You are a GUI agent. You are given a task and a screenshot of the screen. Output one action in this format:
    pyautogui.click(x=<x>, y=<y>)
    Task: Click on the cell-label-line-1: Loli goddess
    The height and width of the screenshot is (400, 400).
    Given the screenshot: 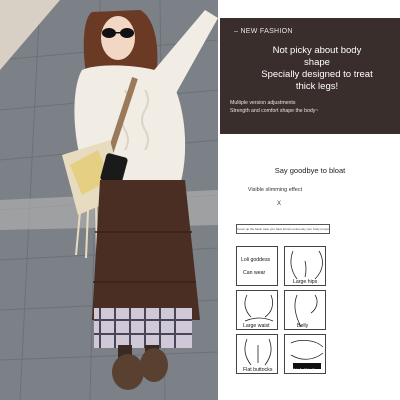 What is the action you would take?
    pyautogui.click(x=256, y=260)
    